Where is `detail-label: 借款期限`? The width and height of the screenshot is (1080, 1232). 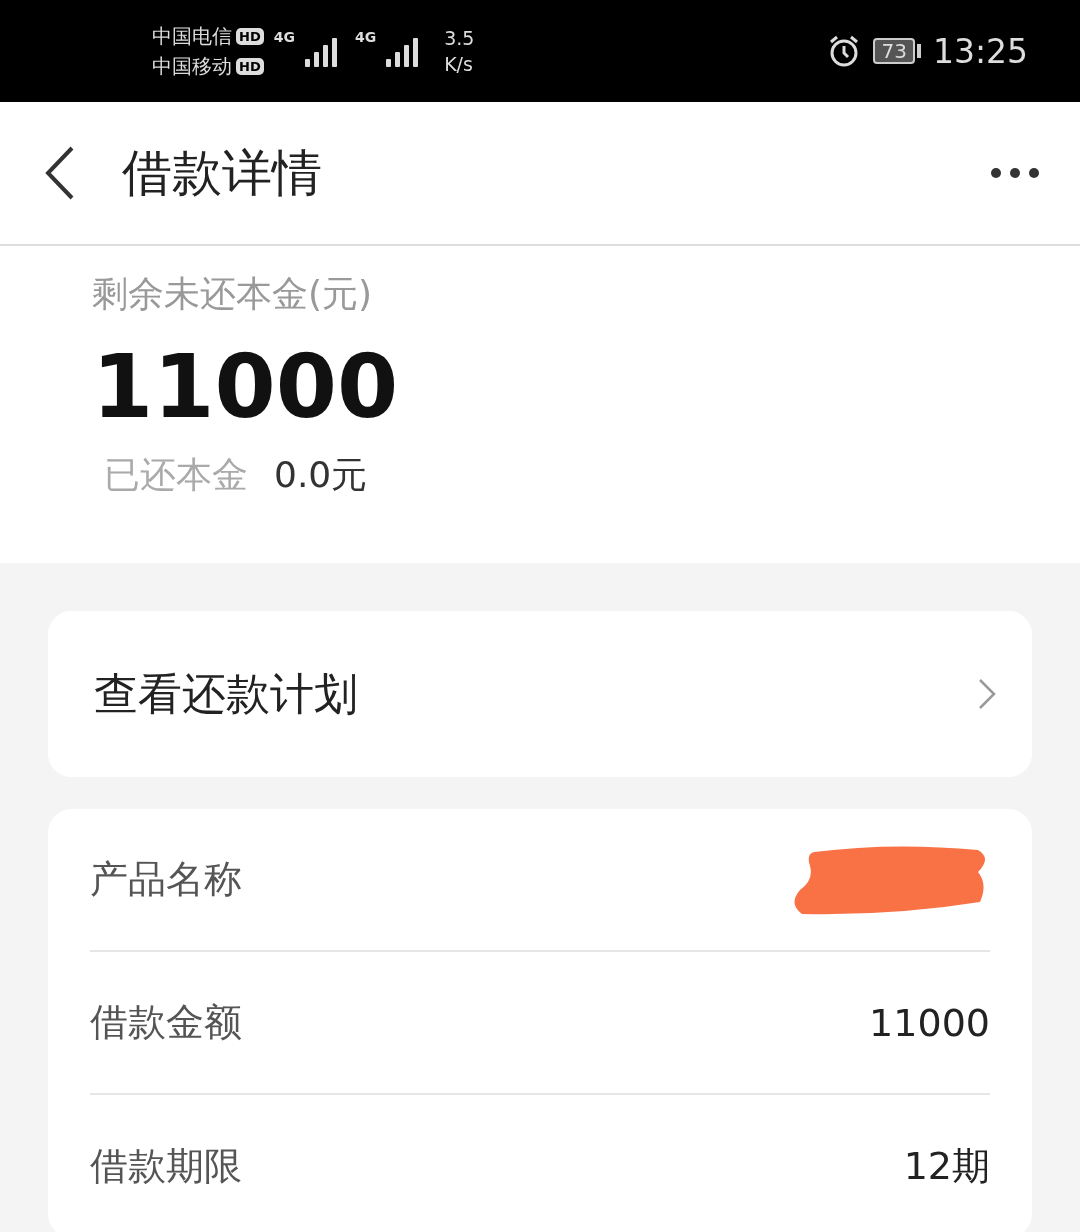
detail-label: 借款期限 is located at coordinates (166, 1166).